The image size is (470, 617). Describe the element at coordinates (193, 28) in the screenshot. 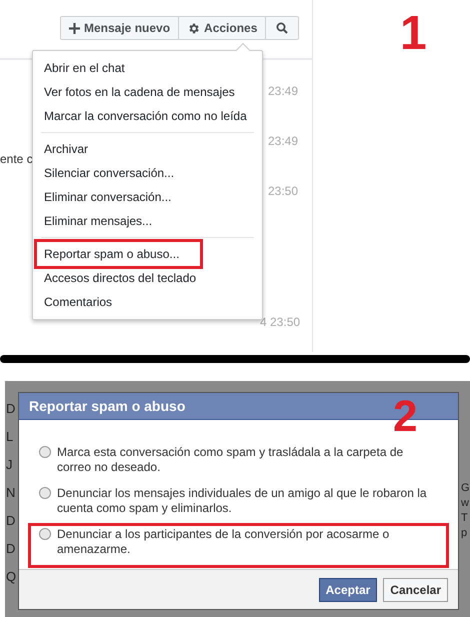

I see `gear-icon` at that location.